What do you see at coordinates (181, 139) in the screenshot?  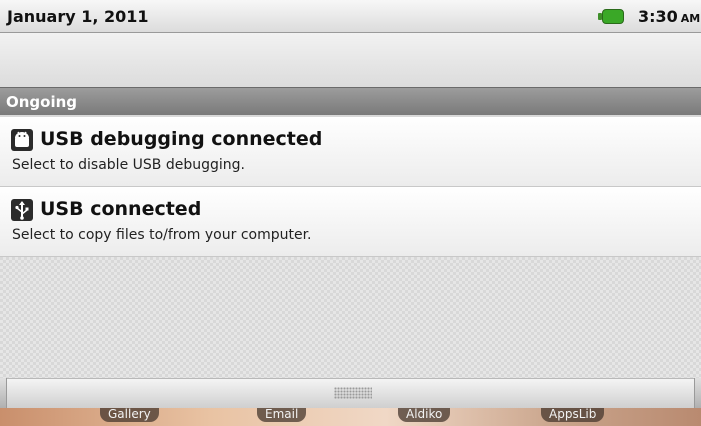 I see `notification-title: USB debugging connected` at bounding box center [181, 139].